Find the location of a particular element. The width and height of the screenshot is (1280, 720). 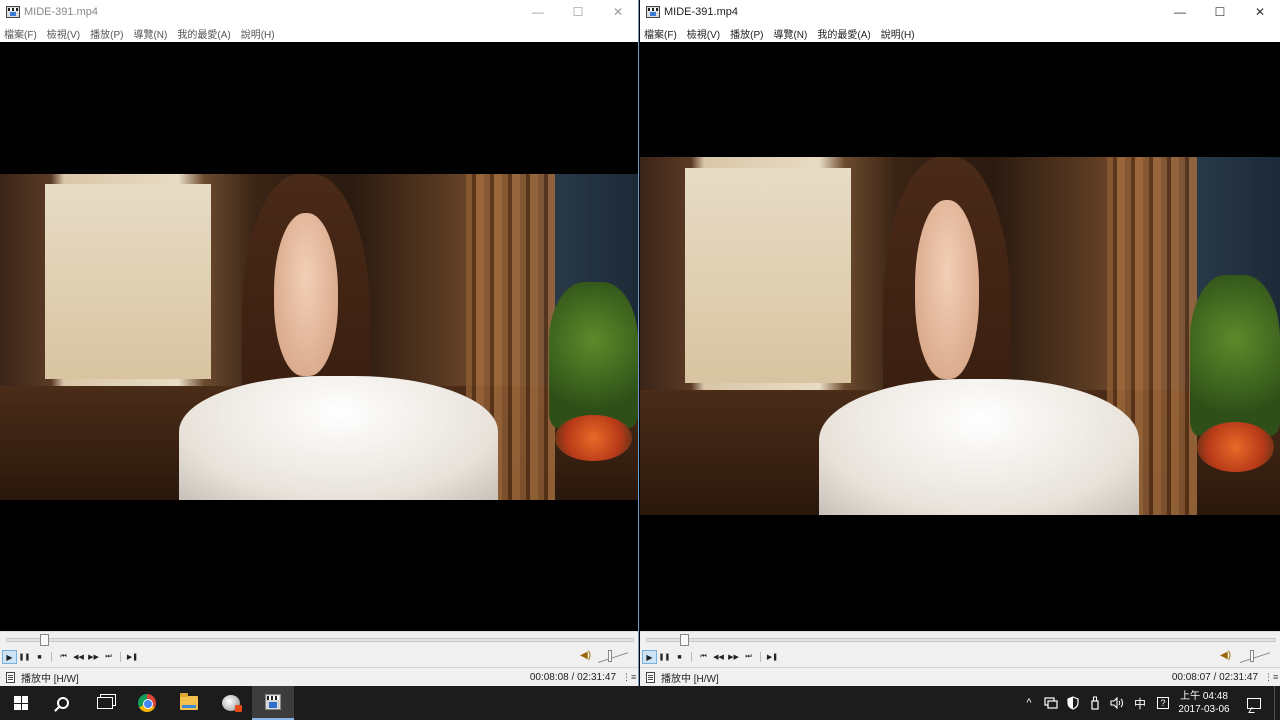

person-face is located at coordinates (947, 289).